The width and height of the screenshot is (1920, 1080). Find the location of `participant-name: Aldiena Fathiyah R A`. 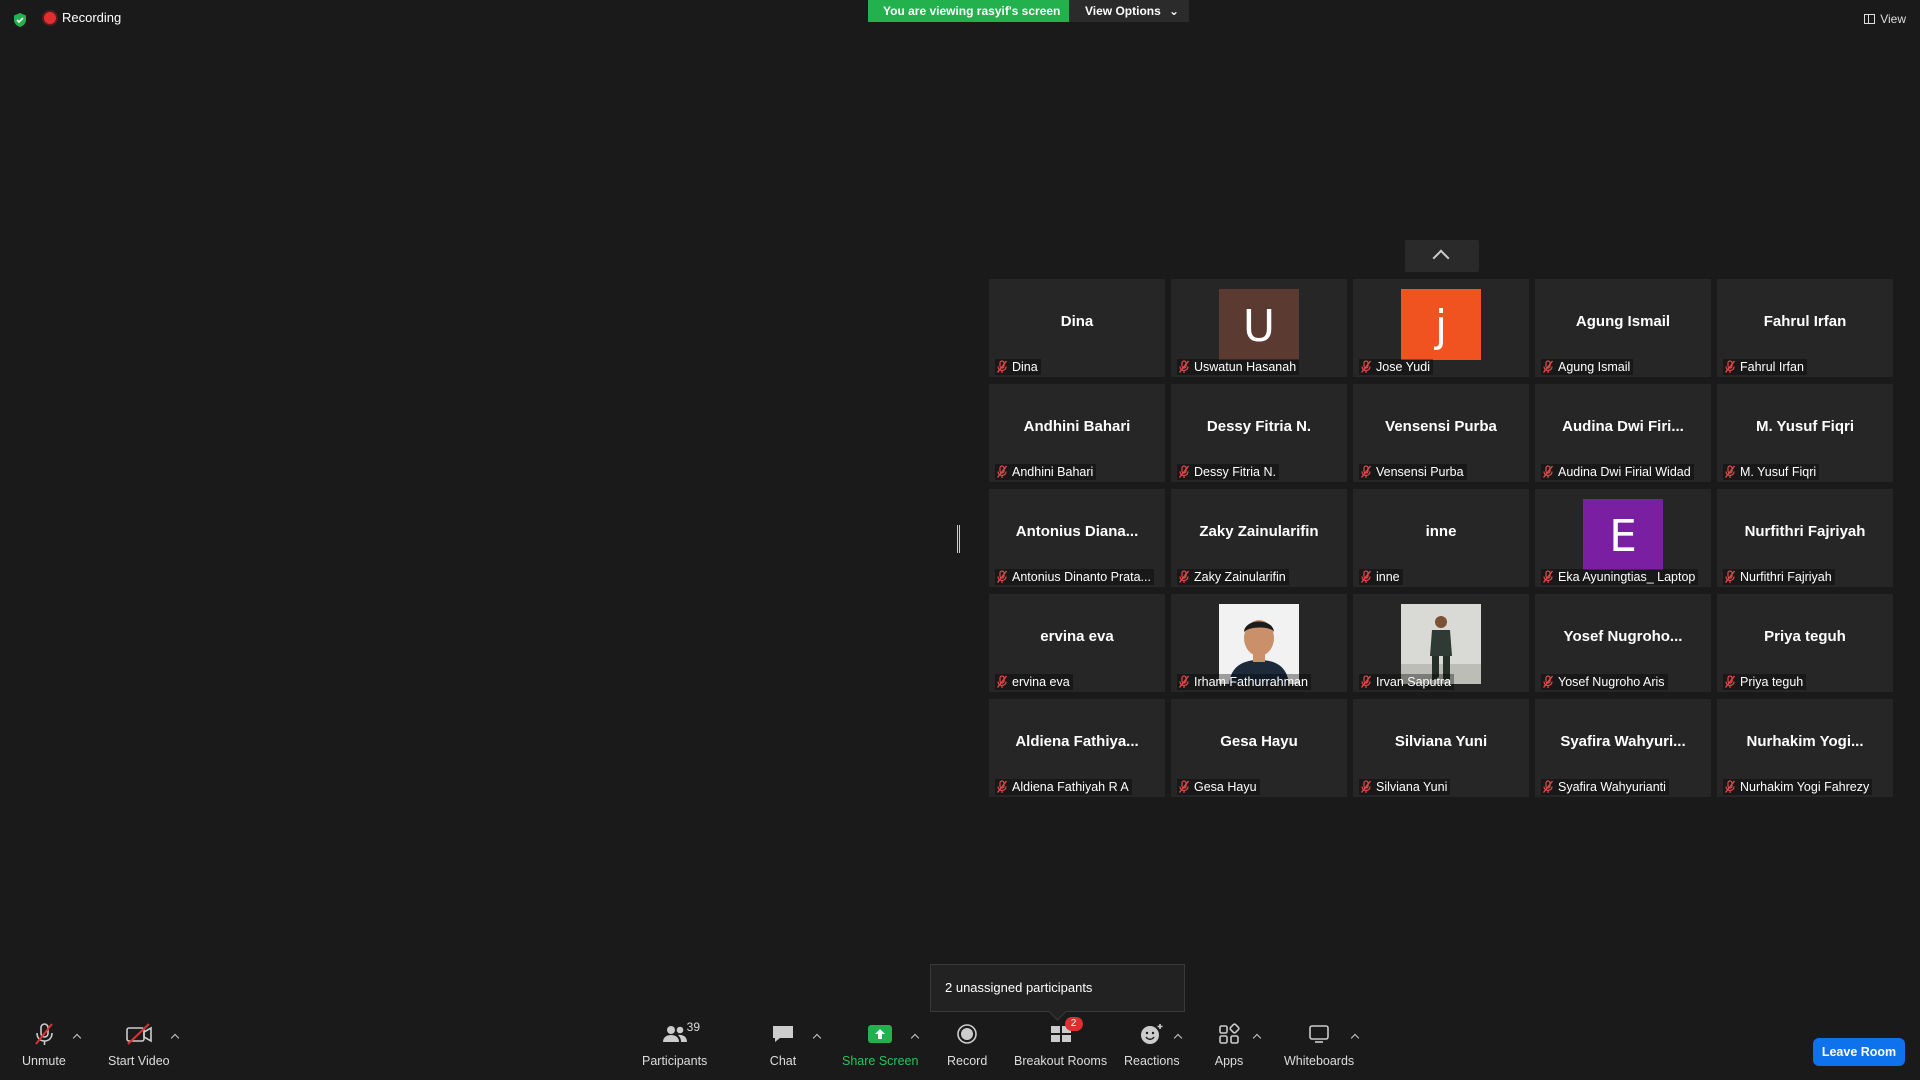

participant-name: Aldiena Fathiyah R A is located at coordinates (1070, 787).